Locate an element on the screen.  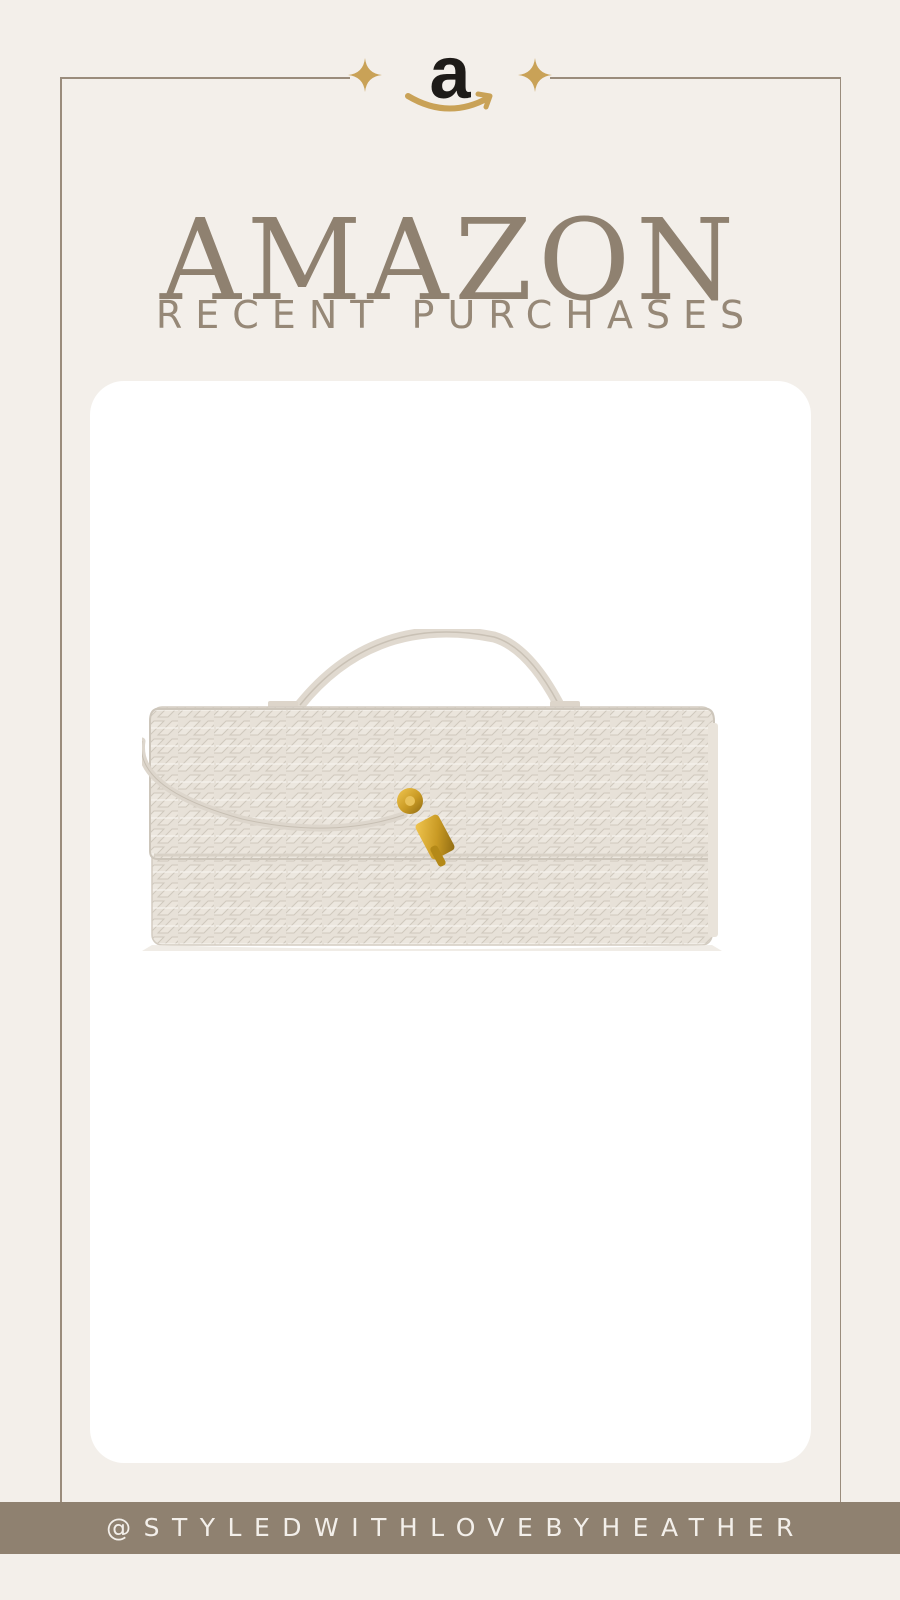
page-subtitle: RECENT PURCHASES is located at coordinates (456, 315).